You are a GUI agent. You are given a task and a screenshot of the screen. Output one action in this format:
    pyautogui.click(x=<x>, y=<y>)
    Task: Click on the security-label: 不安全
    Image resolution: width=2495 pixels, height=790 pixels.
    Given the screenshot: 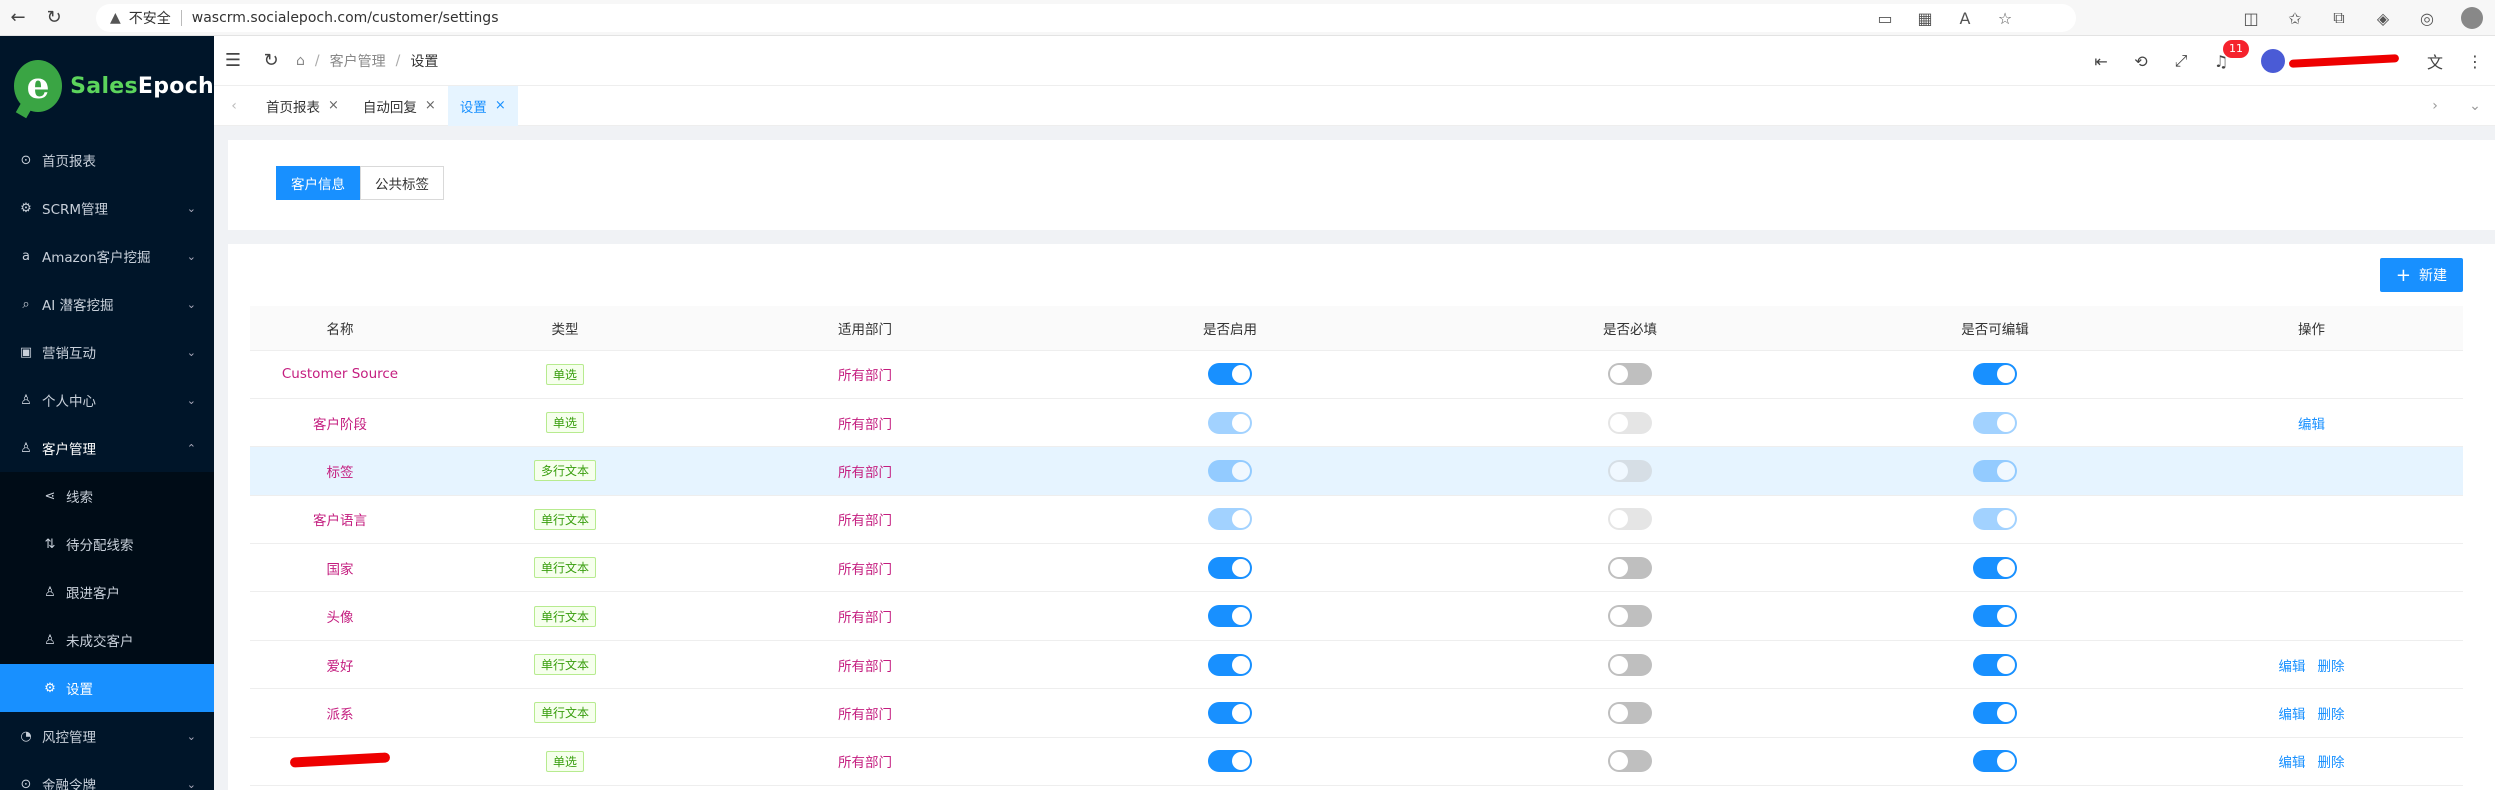 What is the action you would take?
    pyautogui.click(x=149, y=19)
    